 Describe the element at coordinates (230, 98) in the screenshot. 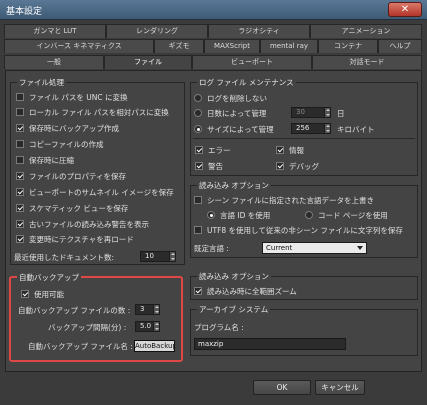

I see `log-never-delete-radio: ログを削除しない` at that location.